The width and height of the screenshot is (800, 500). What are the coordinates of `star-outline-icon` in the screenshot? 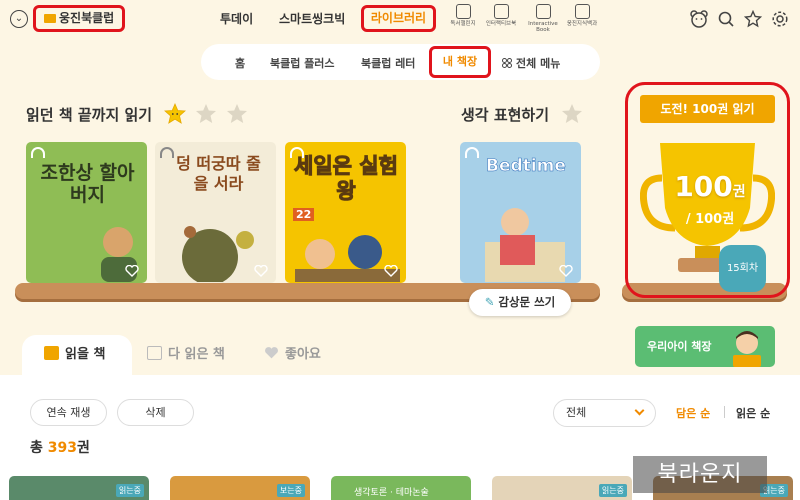 It's located at (753, 19).